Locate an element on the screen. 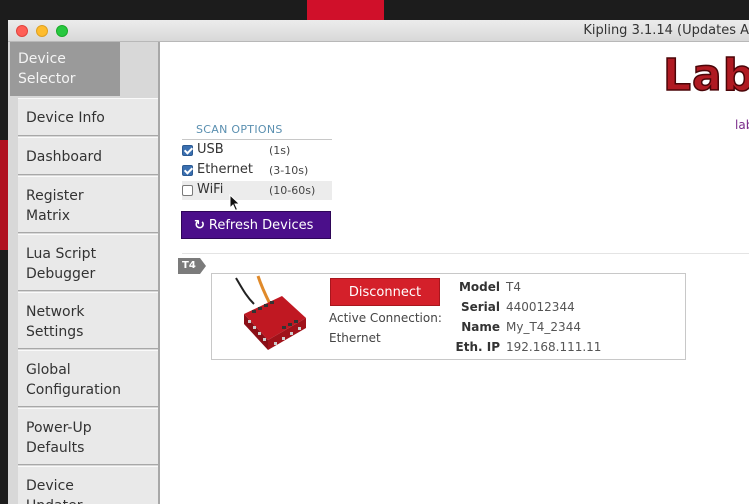  serial-label: Serial is located at coordinates (480, 307).